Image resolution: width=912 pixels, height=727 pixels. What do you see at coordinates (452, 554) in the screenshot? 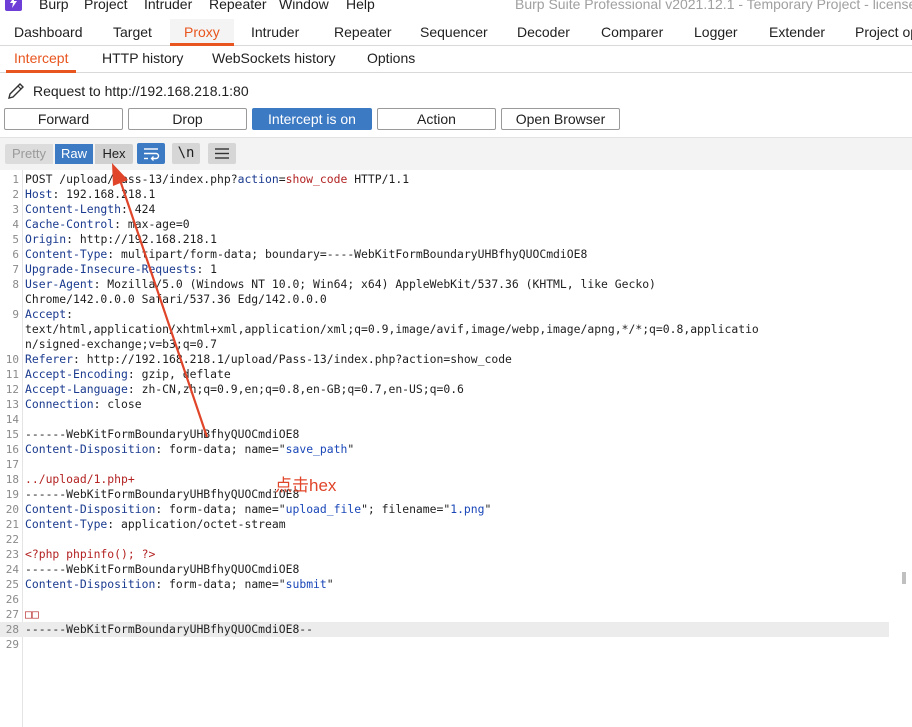
I see `code-line: 23 <?php phpinfo(); ?>` at bounding box center [452, 554].